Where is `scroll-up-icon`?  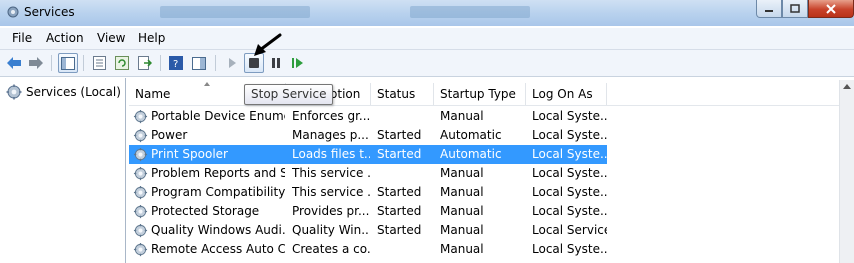
scroll-up-icon is located at coordinates (847, 86).